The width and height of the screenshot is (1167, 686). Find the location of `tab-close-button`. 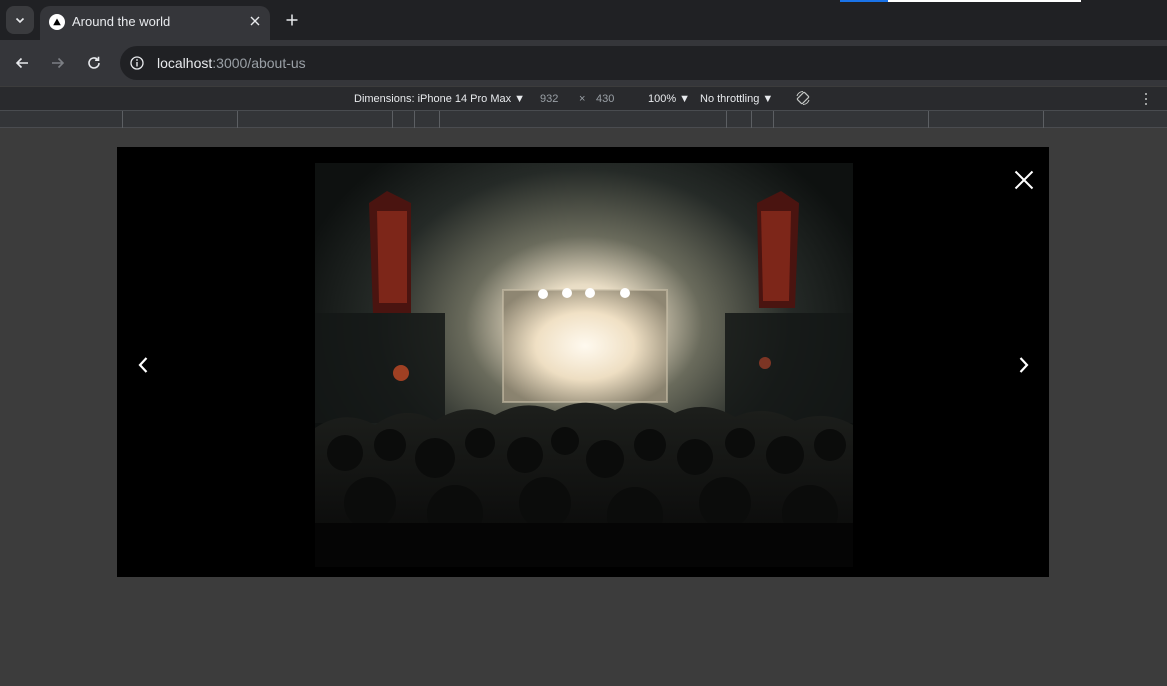

tab-close-button is located at coordinates (255, 21).